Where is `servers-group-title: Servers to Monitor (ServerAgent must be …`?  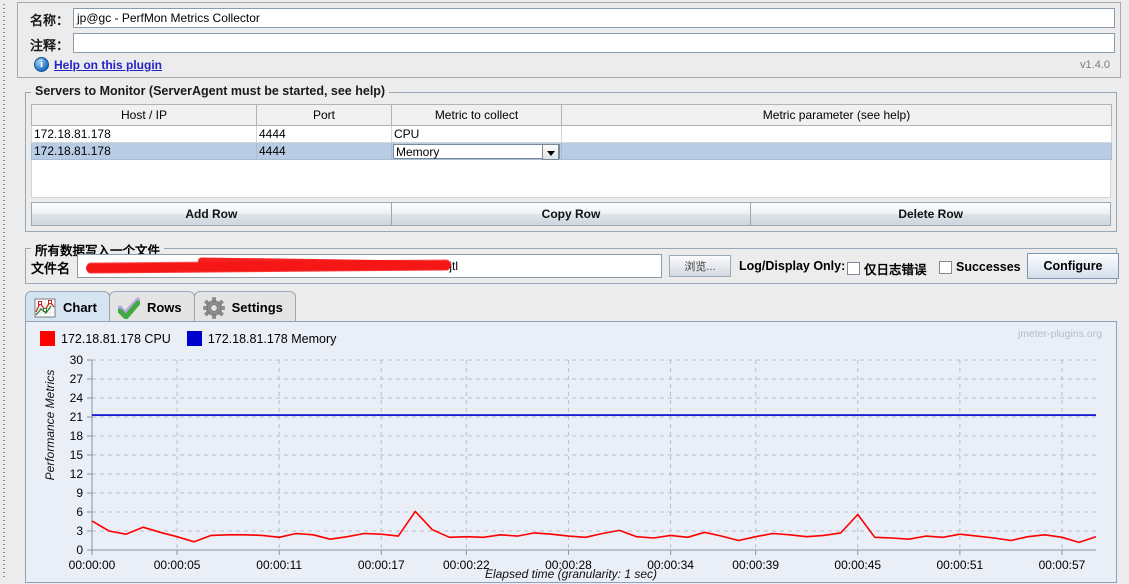
servers-group-title: Servers to Monitor (ServerAgent must be … is located at coordinates (210, 91).